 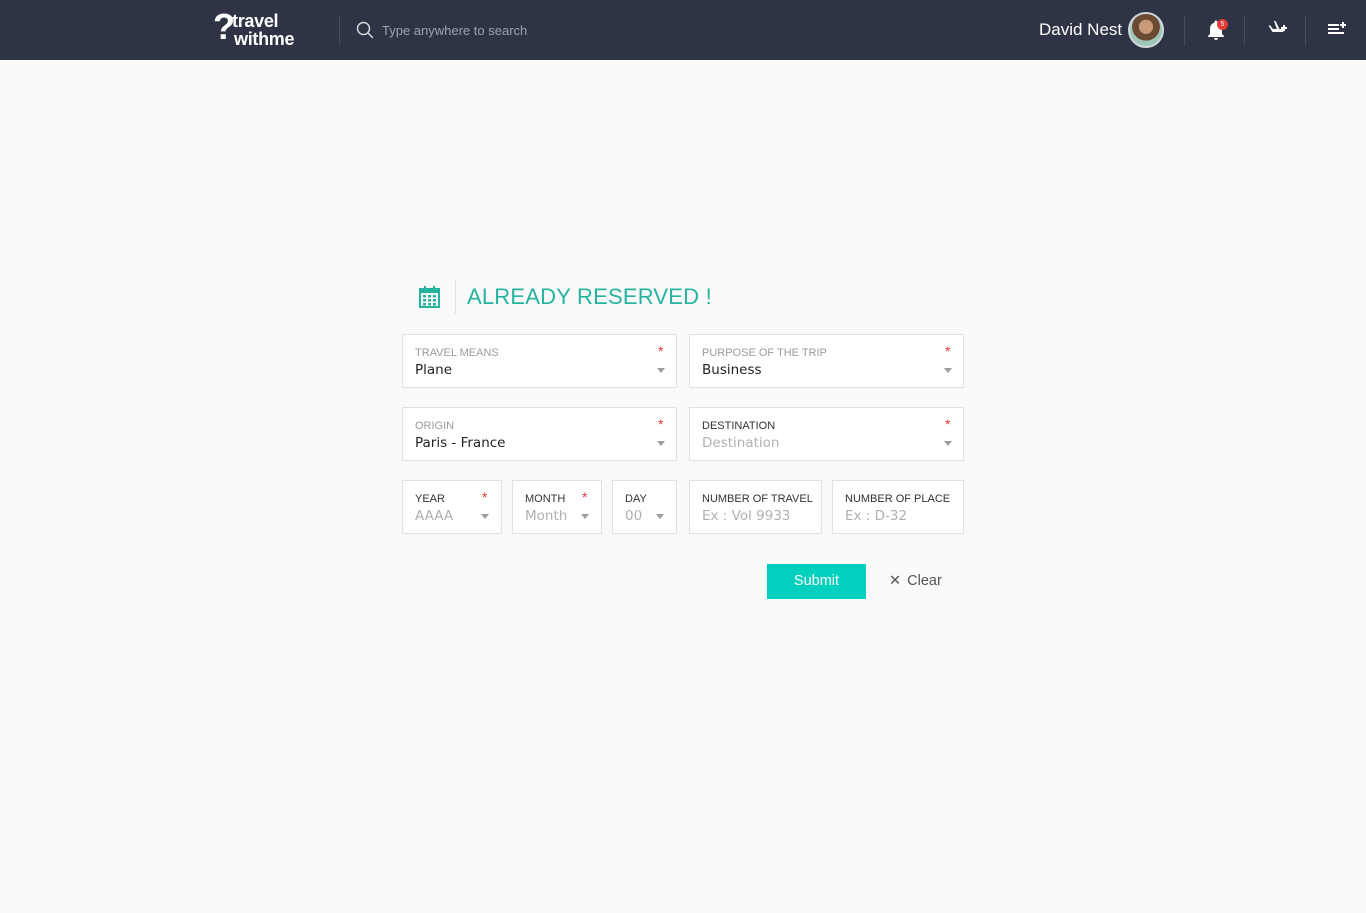 I want to click on day-label: DAY, so click(x=636, y=499).